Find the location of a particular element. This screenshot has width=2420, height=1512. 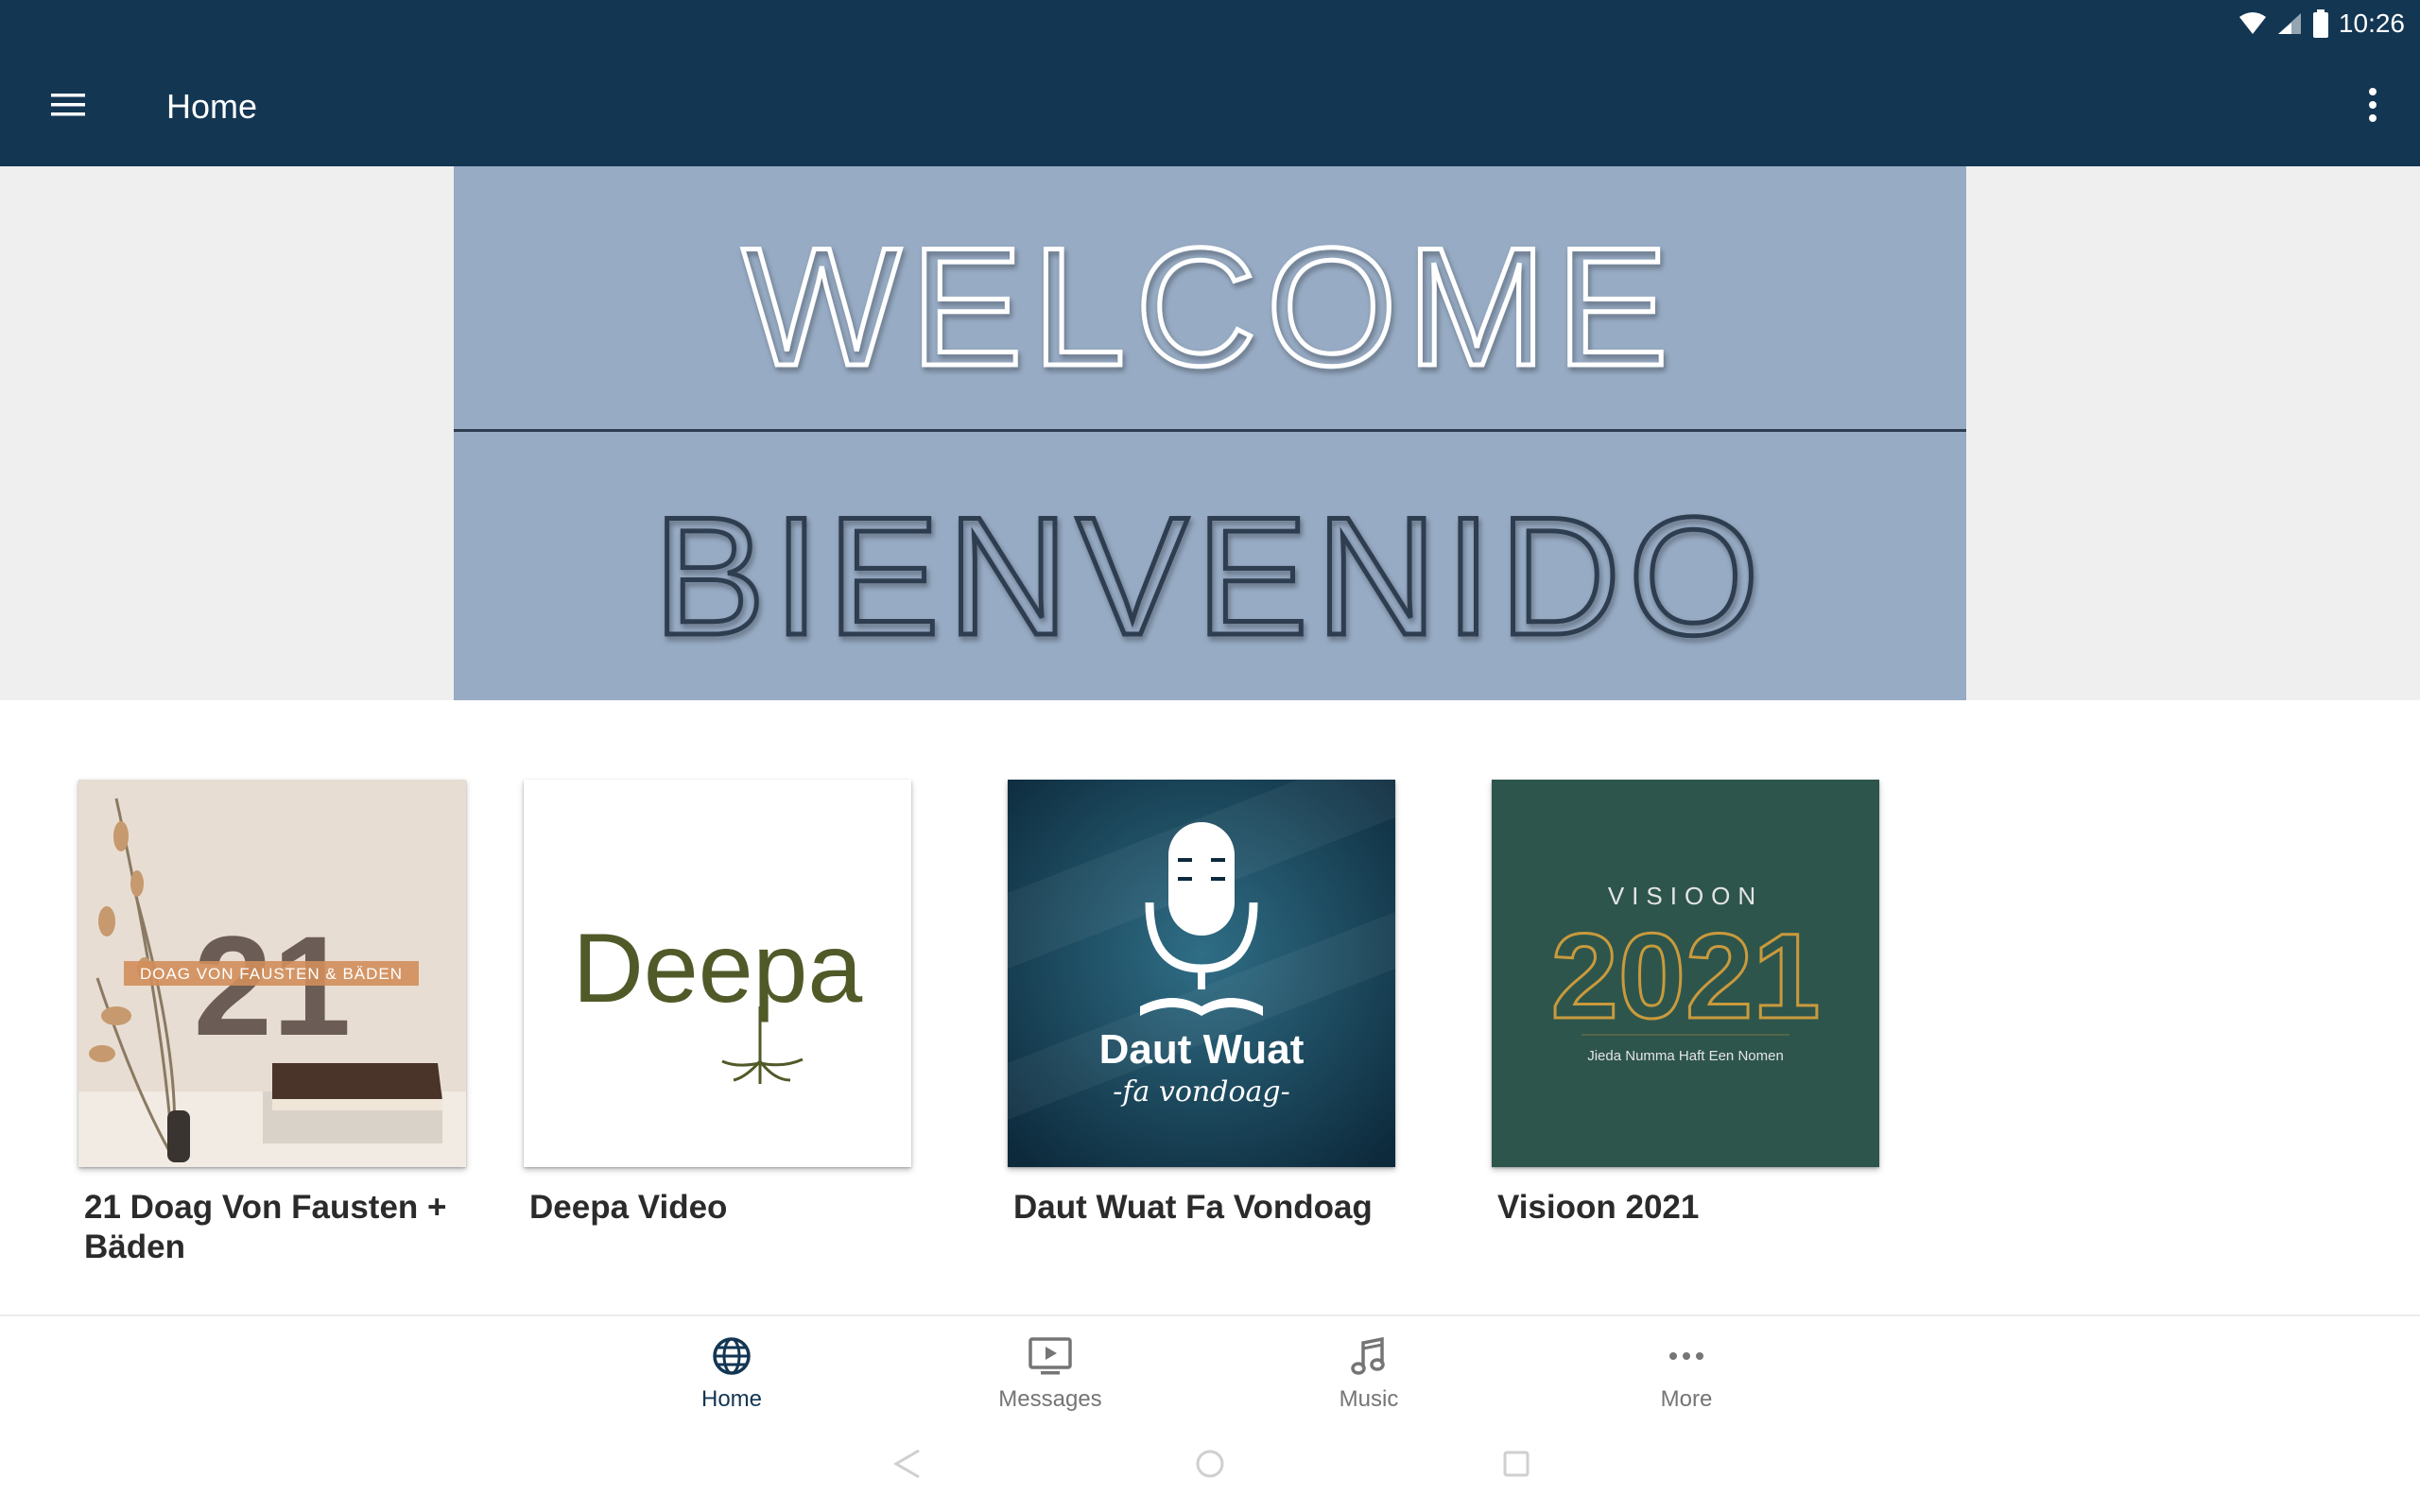

wifi-icon is located at coordinates (2252, 23).